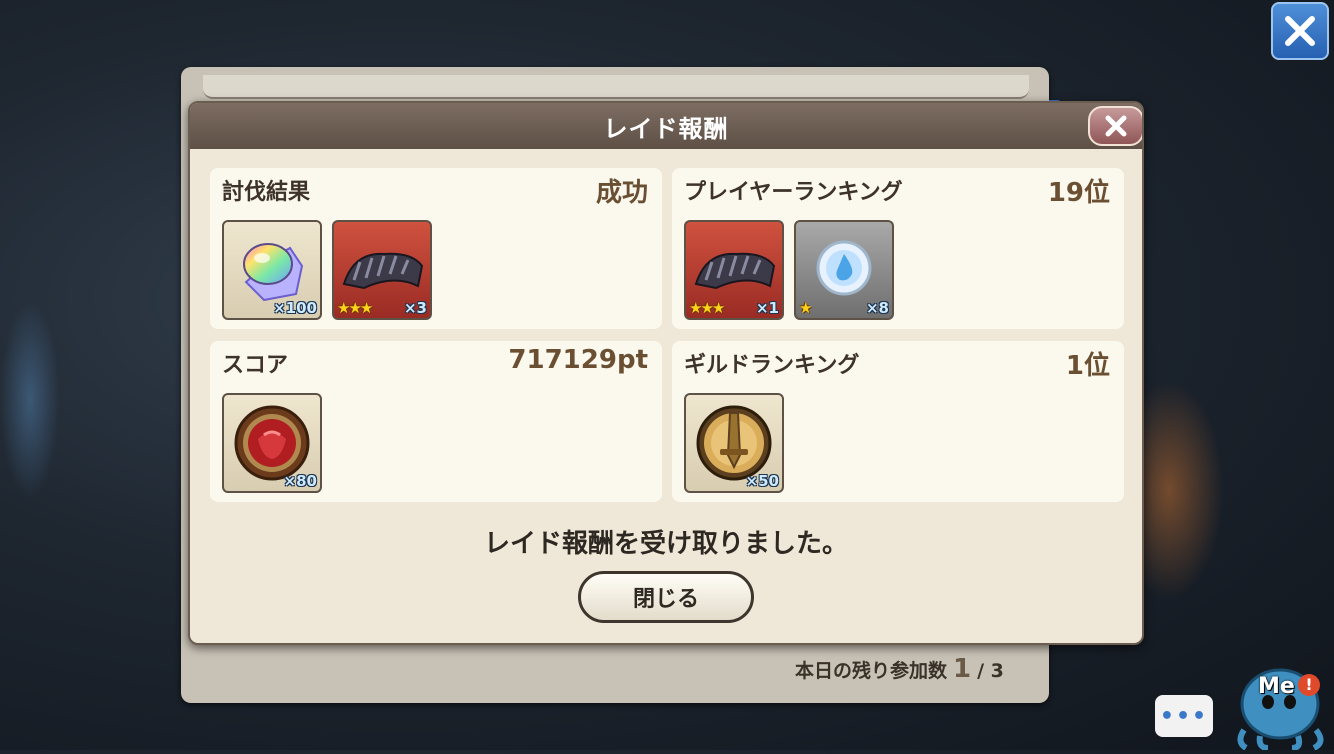  Describe the element at coordinates (665, 599) in the screenshot. I see `close-button-label: 閉じる` at that location.